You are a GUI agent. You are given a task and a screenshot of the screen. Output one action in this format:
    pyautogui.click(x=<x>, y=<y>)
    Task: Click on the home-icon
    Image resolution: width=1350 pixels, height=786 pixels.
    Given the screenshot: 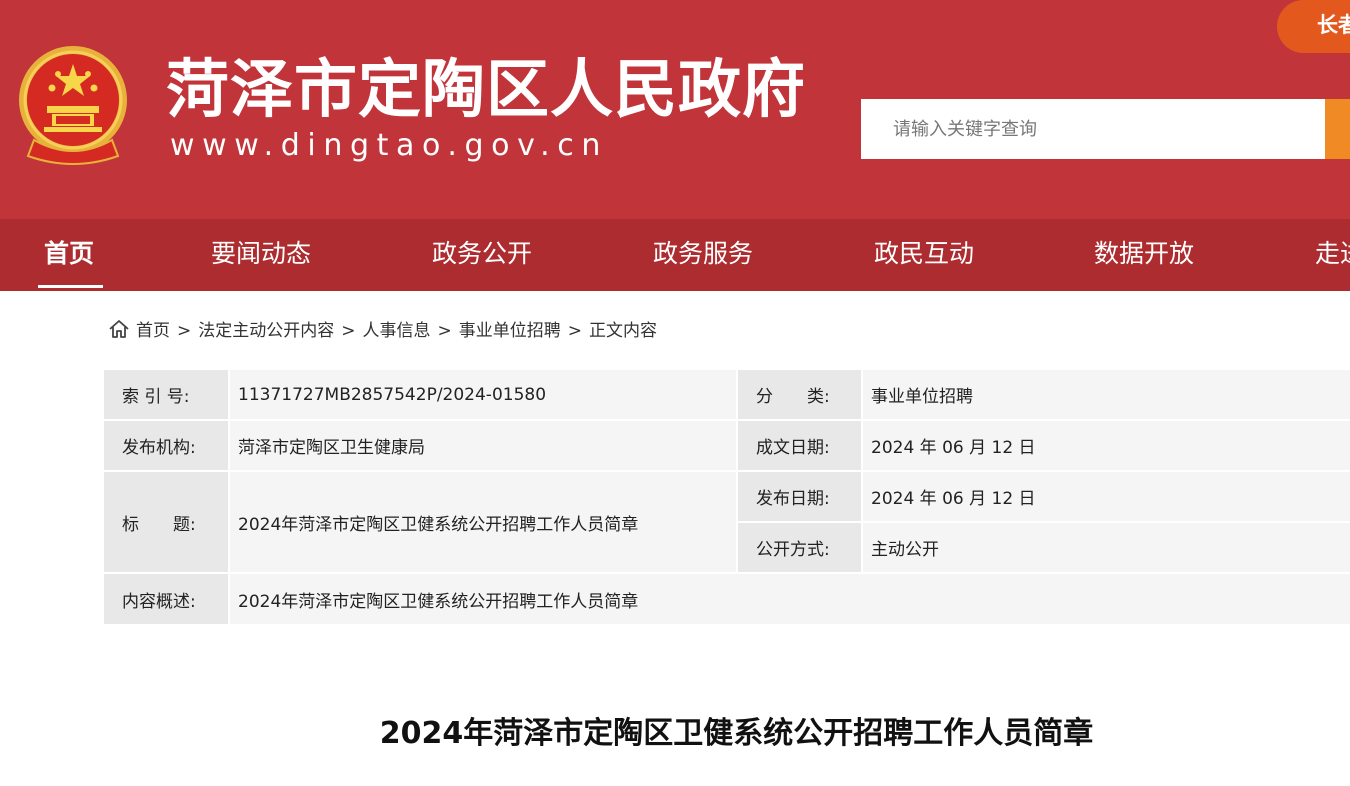 What is the action you would take?
    pyautogui.click(x=119, y=329)
    